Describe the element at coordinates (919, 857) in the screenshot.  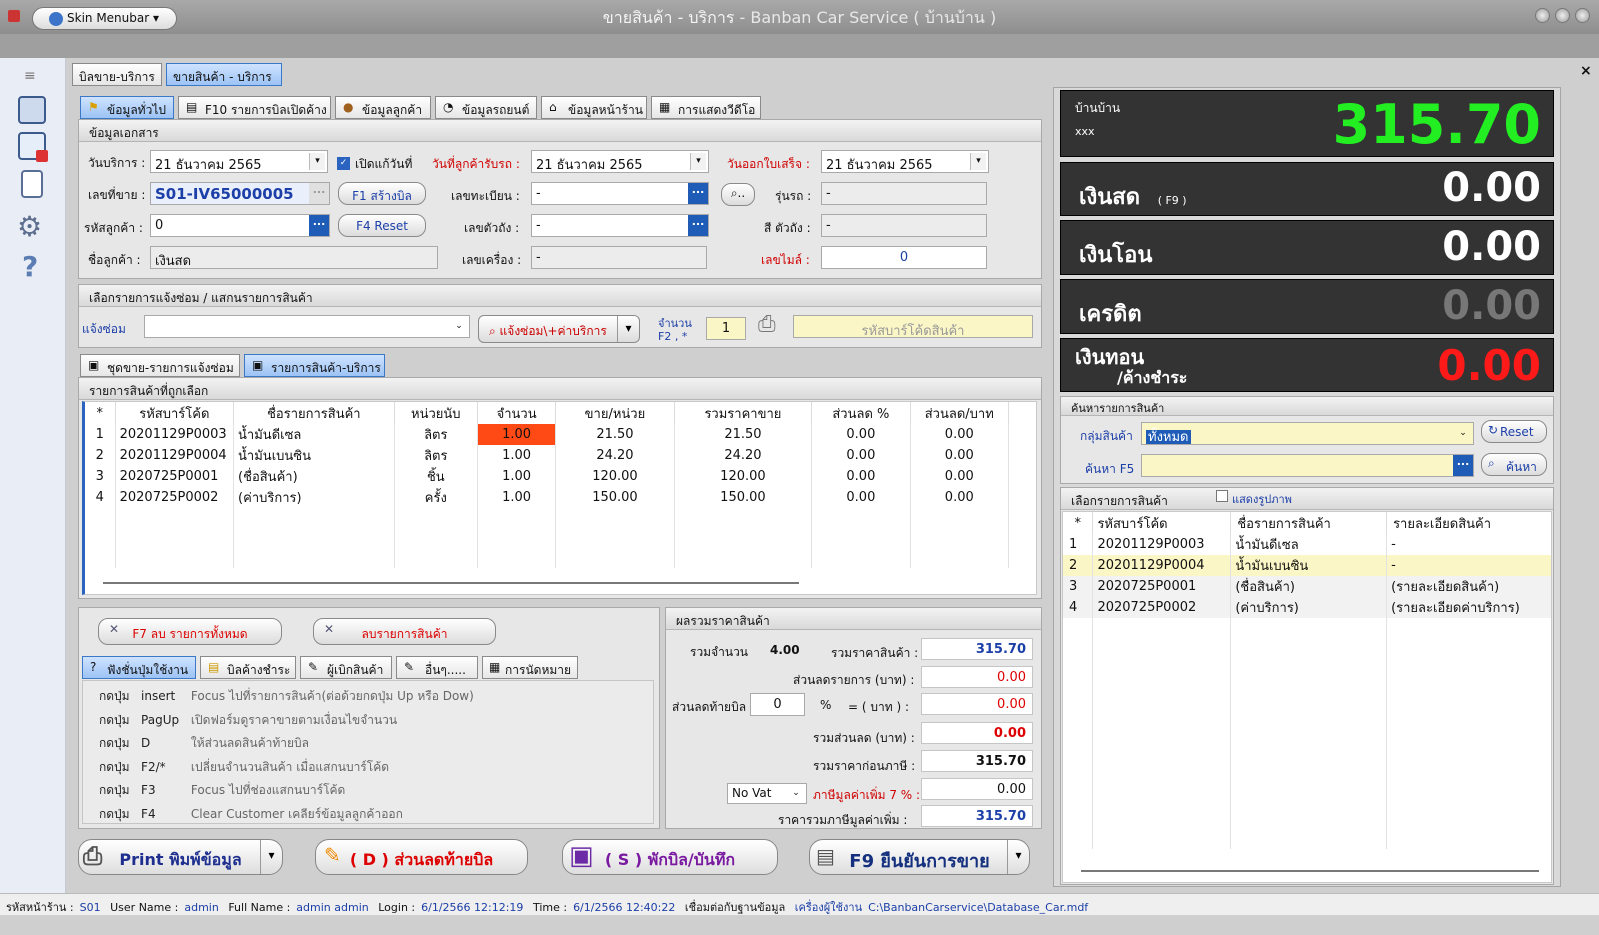
I see `confirm-sale-button: ▤ F9 ยืนยันการขาย ▾` at that location.